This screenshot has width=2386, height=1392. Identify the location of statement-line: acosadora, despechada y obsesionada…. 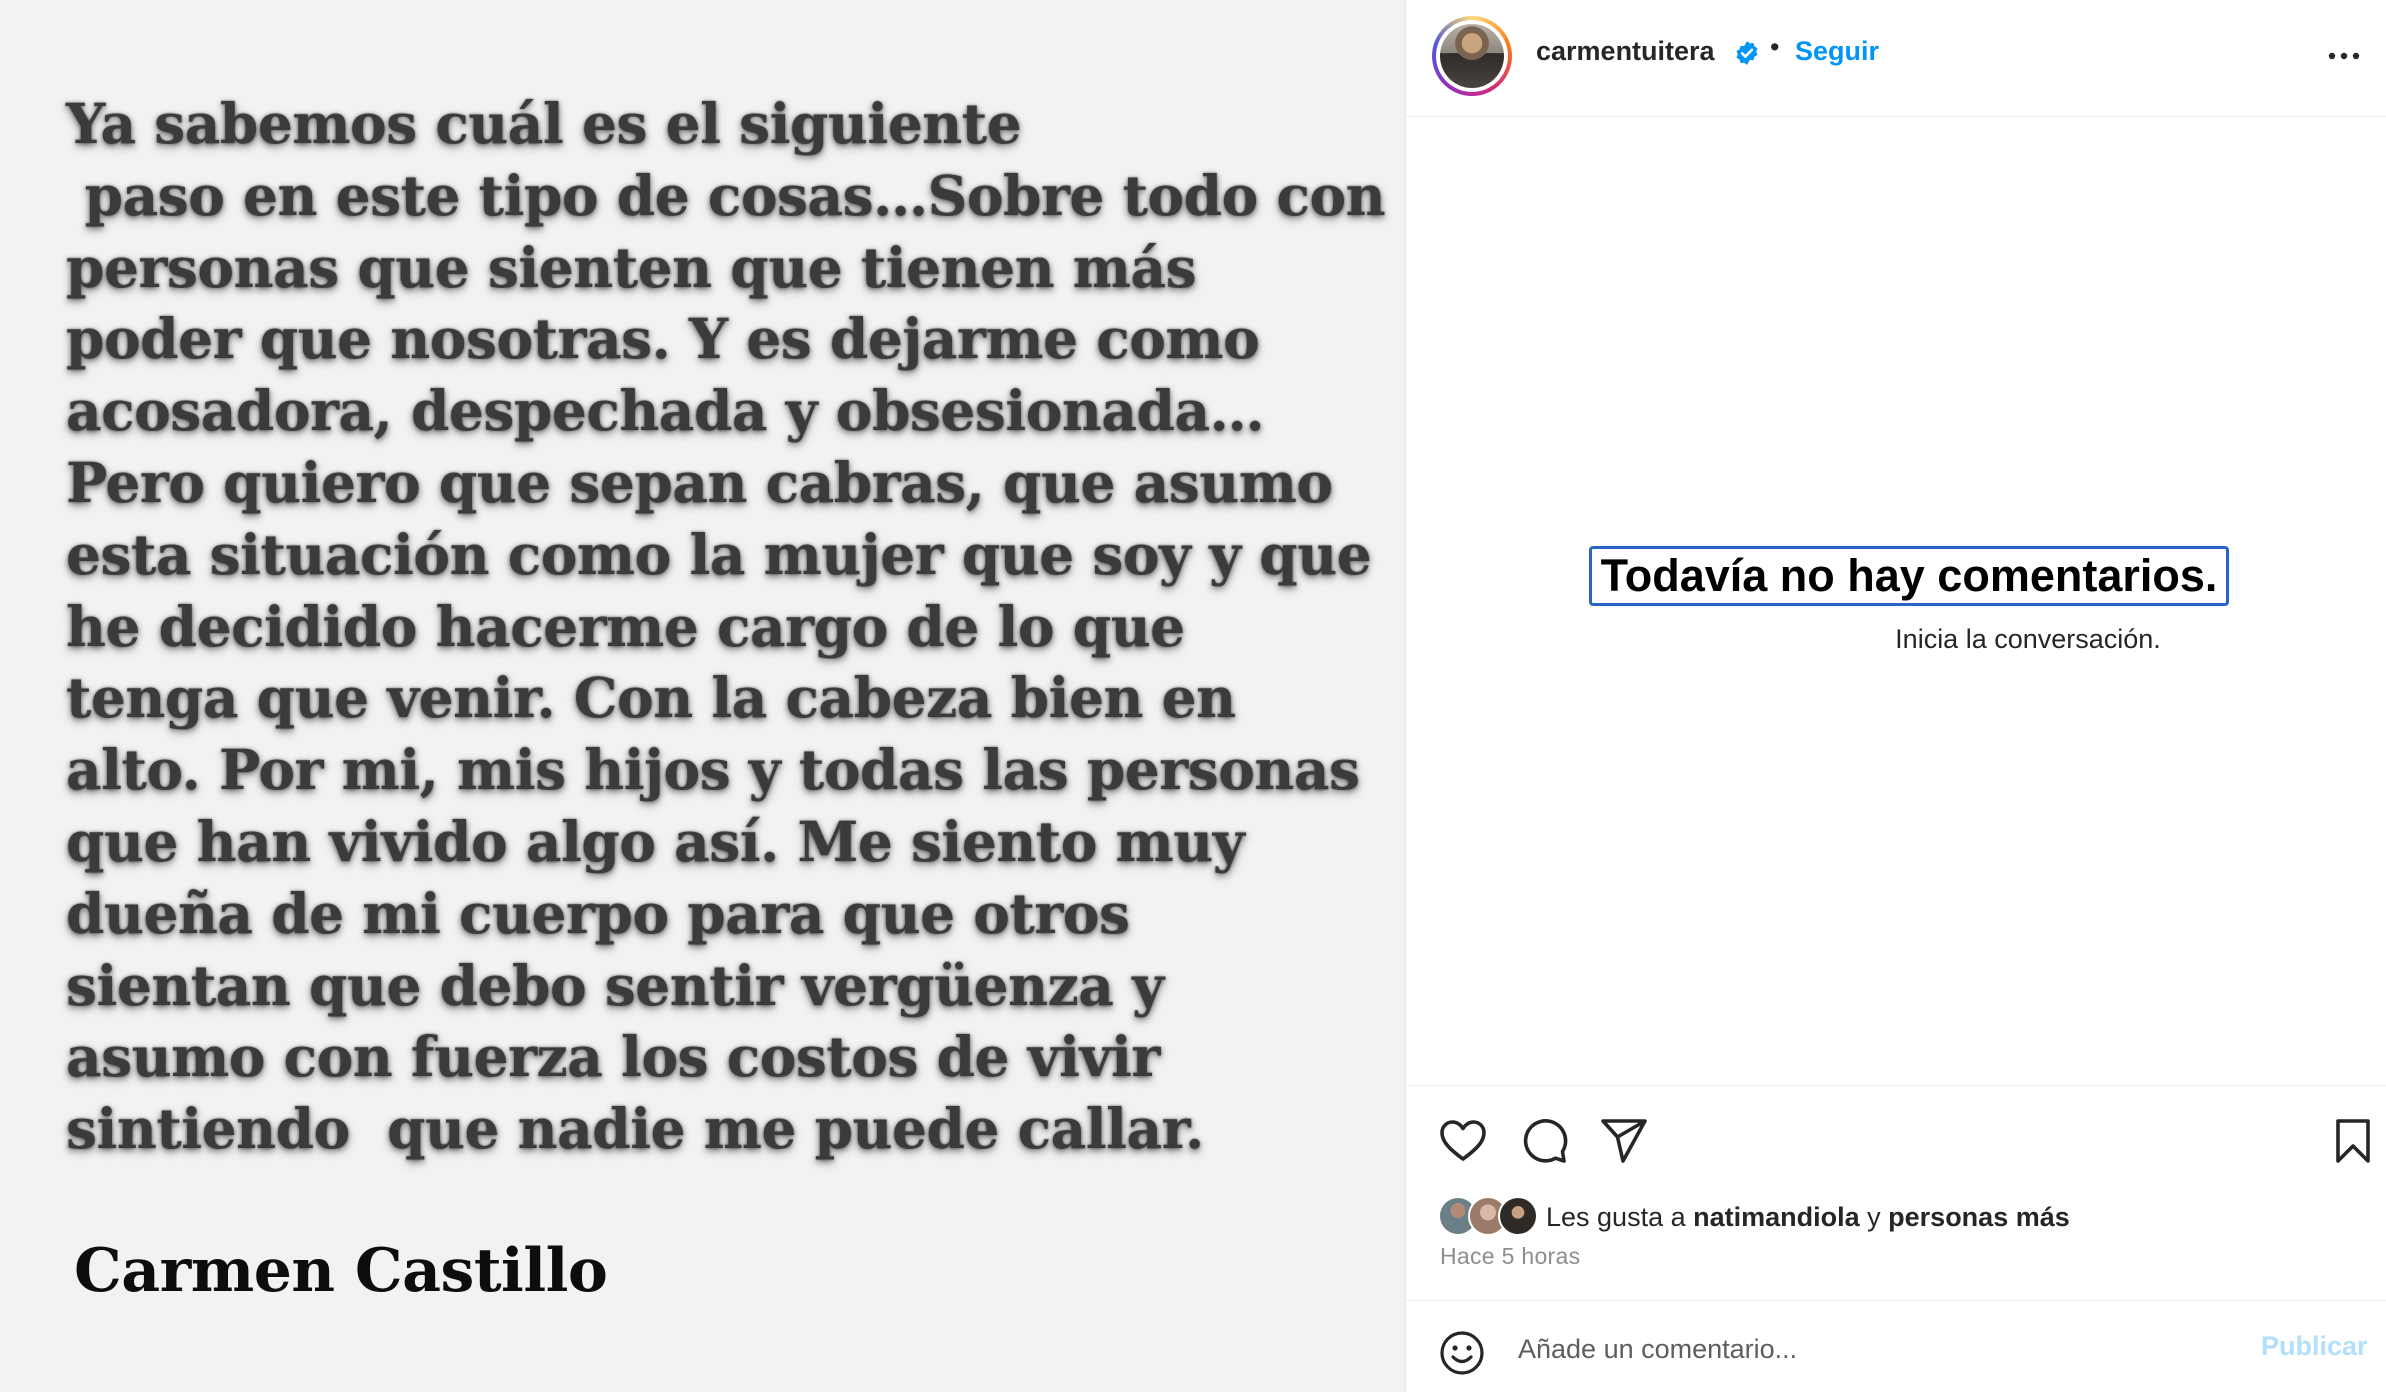
(665, 411).